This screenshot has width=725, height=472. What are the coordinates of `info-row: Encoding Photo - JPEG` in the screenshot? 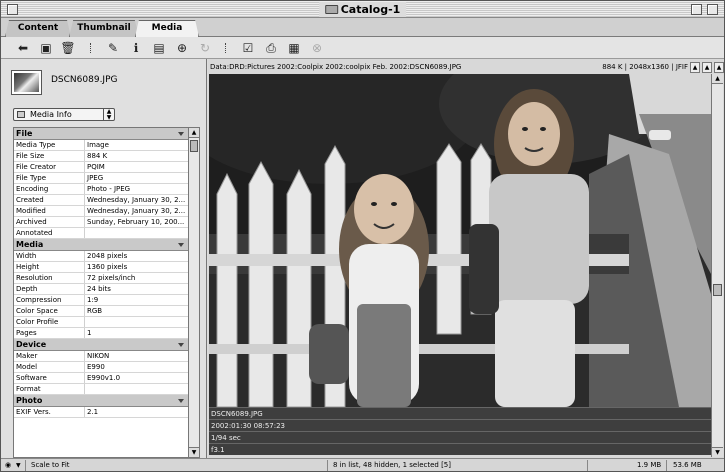 It's located at (101, 189).